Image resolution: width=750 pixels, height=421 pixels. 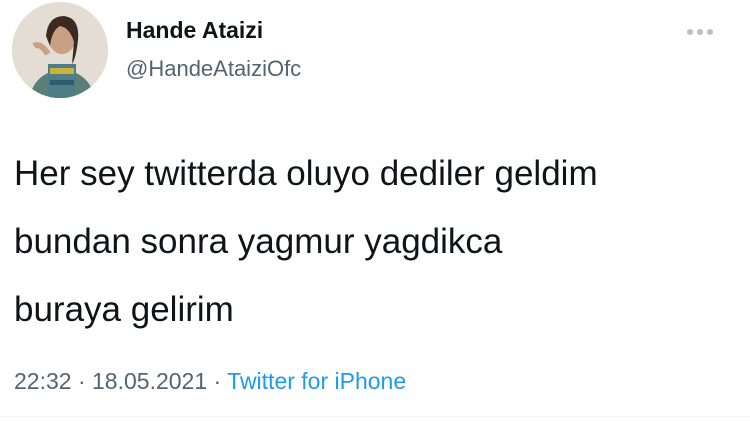 What do you see at coordinates (43, 381) in the screenshot?
I see `tweet-time: 22:32` at bounding box center [43, 381].